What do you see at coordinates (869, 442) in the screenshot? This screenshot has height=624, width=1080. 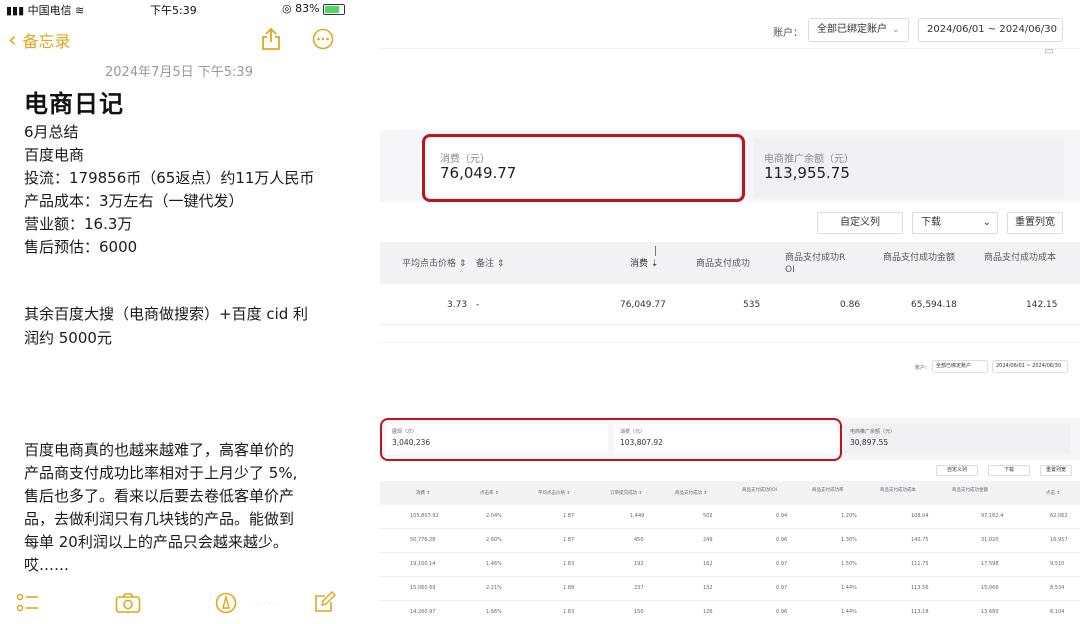 I see `kpi-value: 30,897.55` at bounding box center [869, 442].